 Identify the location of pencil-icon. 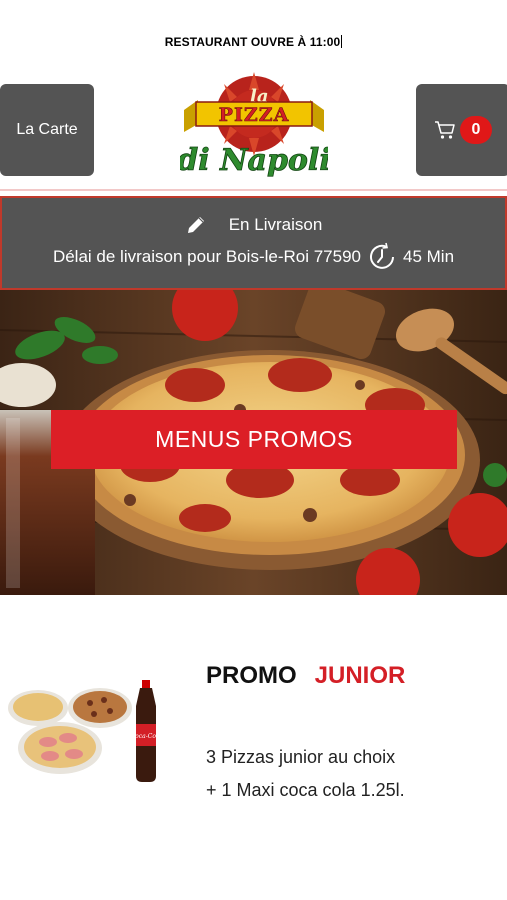
(196, 225).